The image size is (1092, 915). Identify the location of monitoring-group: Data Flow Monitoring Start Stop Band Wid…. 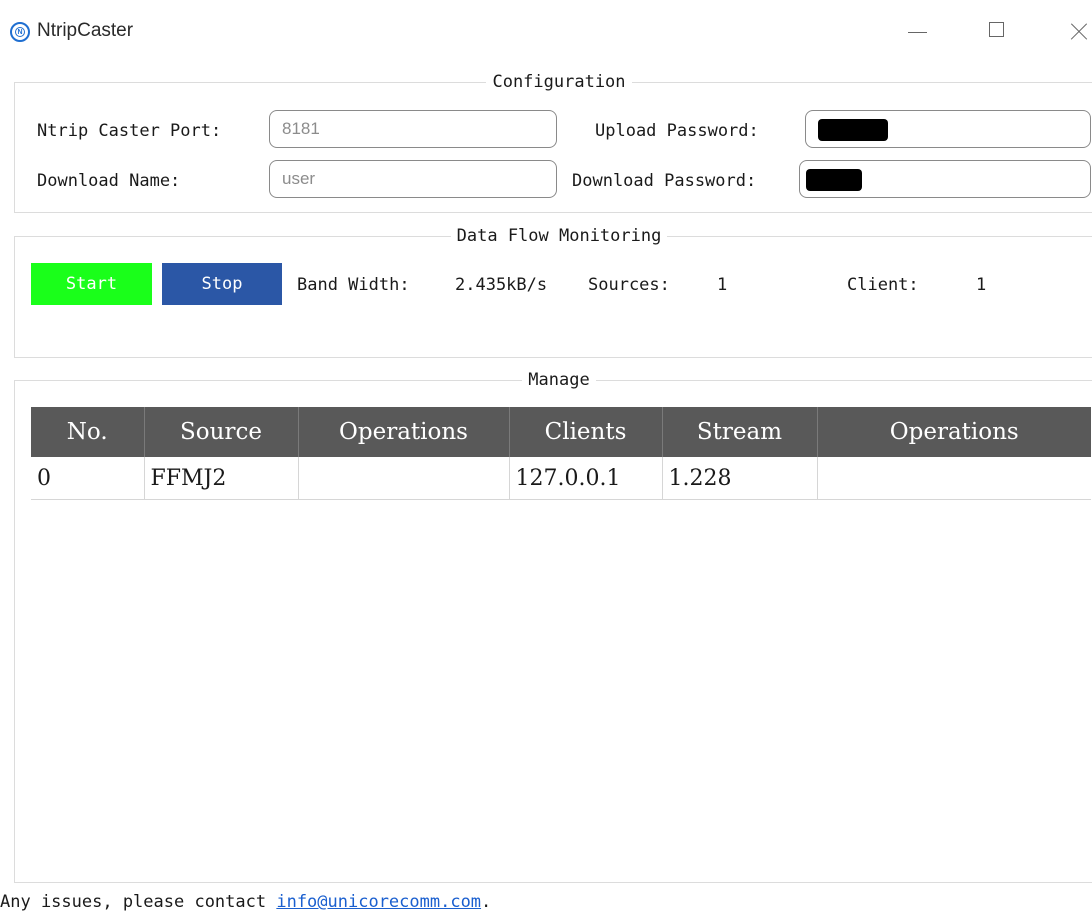
(553, 292).